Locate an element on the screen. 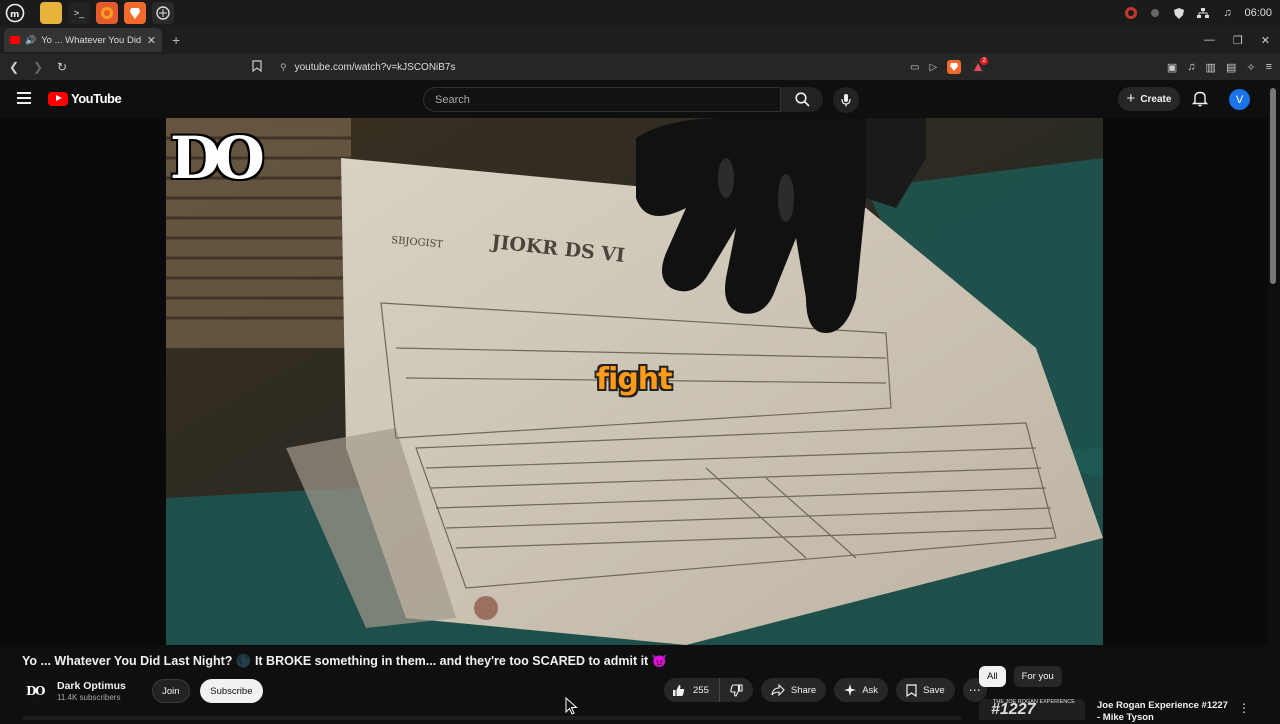 The height and width of the screenshot is (724, 1280). thumbnail-text: #1227 is located at coordinates (1013, 709).